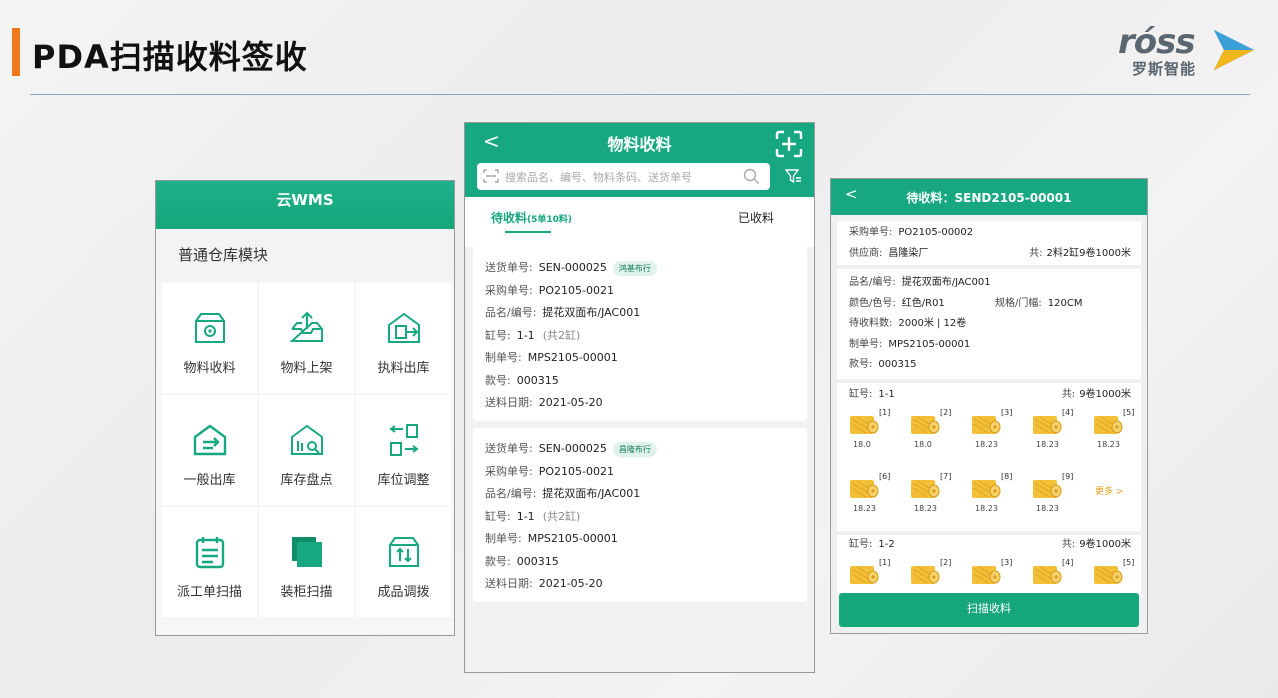 This screenshot has width=1278, height=698. Describe the element at coordinates (646, 472) in the screenshot. I see `card-row-po: 采购单号: PO2105-0021` at that location.